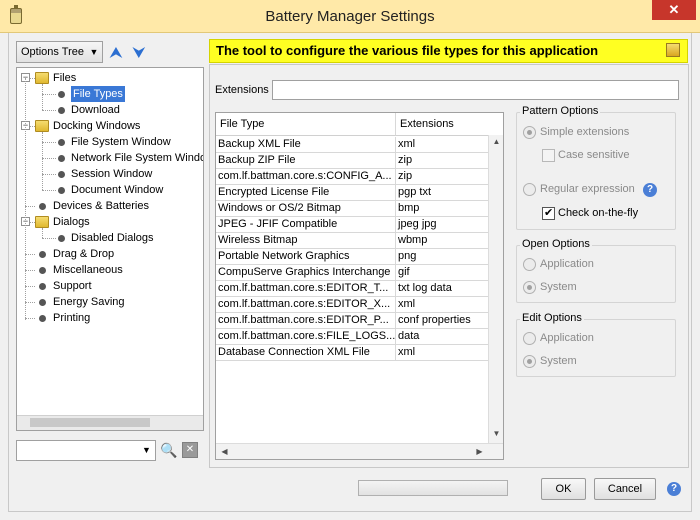  I want to click on tree-item-label: Network File System Window, so click(137, 158).